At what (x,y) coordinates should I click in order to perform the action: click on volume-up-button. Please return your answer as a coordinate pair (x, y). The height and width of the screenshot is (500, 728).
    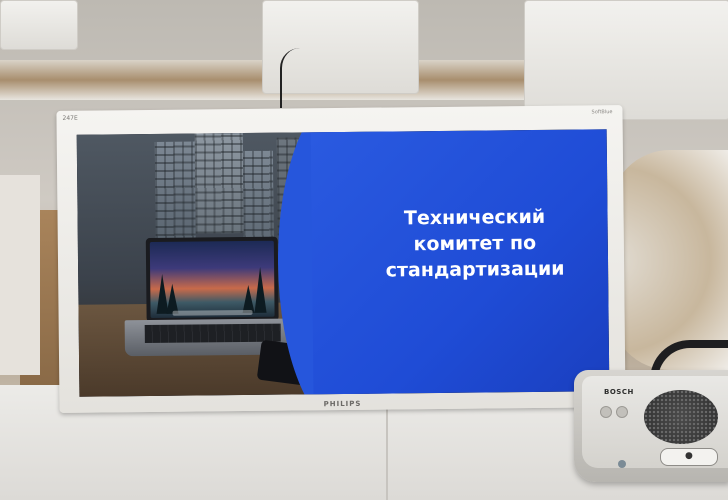
    Looking at the image, I should click on (622, 412).